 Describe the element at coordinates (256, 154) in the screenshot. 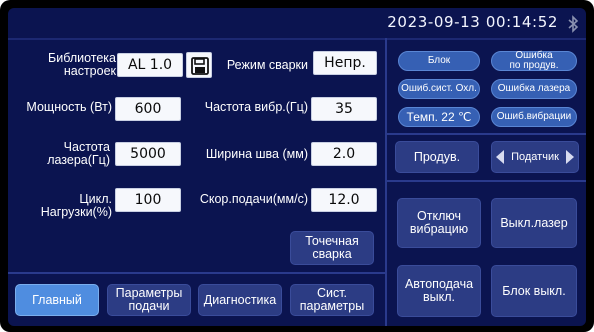

I see `seam-width-label: Ширина шва (мм)` at that location.